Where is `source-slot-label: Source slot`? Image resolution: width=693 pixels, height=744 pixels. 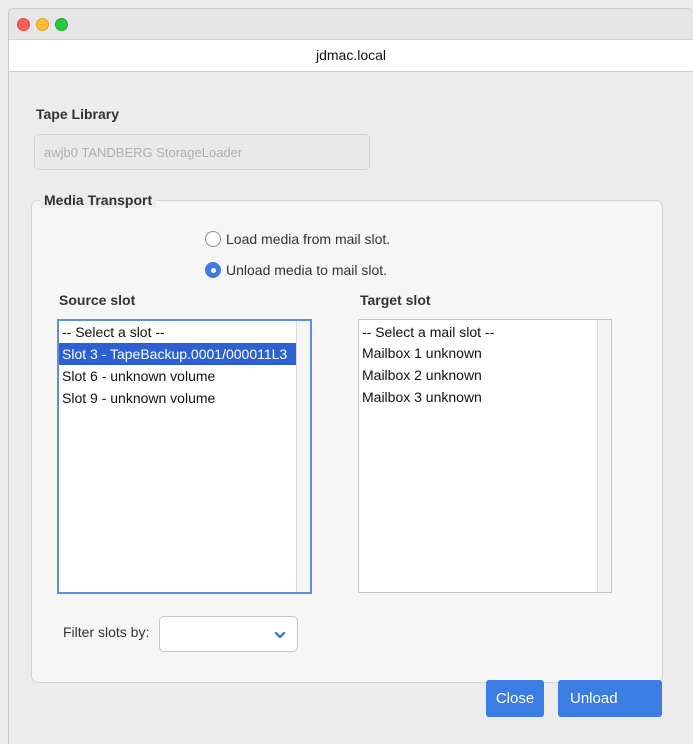
source-slot-label: Source slot is located at coordinates (97, 300).